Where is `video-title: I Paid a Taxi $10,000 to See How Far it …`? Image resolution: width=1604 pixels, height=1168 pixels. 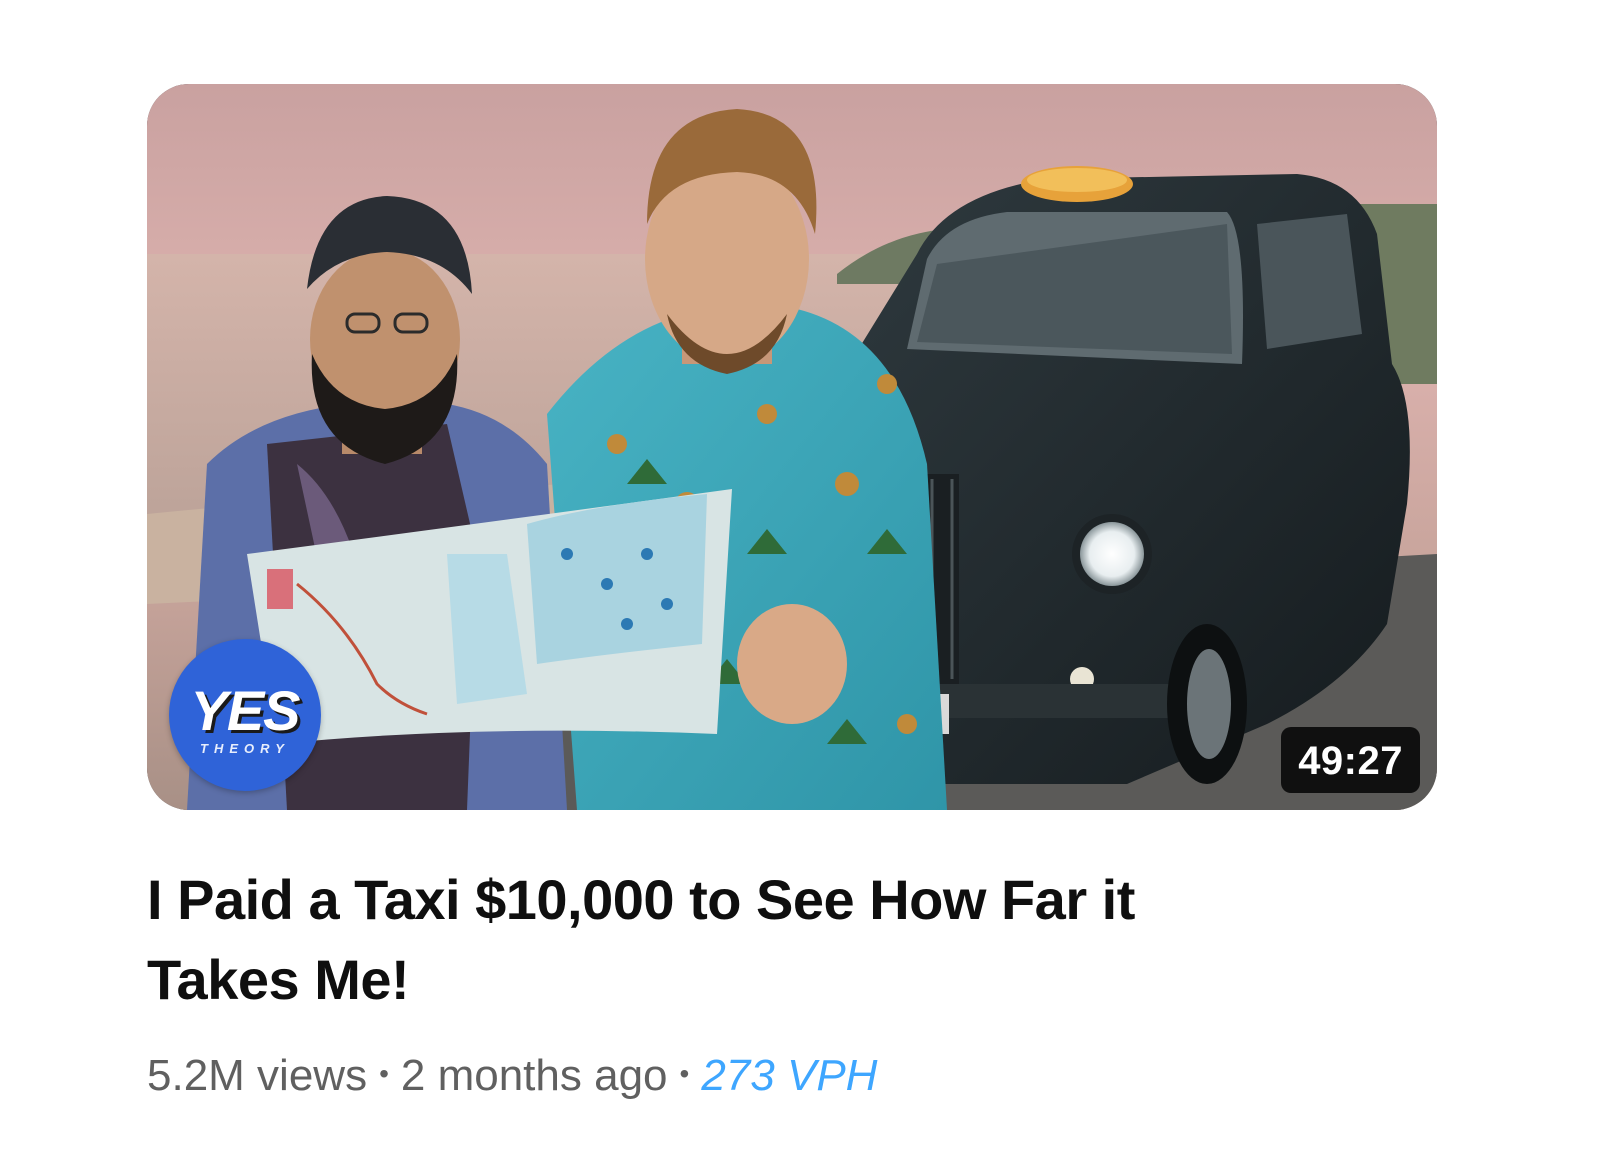
video-title: I Paid a Taxi $10,000 to See How Far it … is located at coordinates (707, 940).